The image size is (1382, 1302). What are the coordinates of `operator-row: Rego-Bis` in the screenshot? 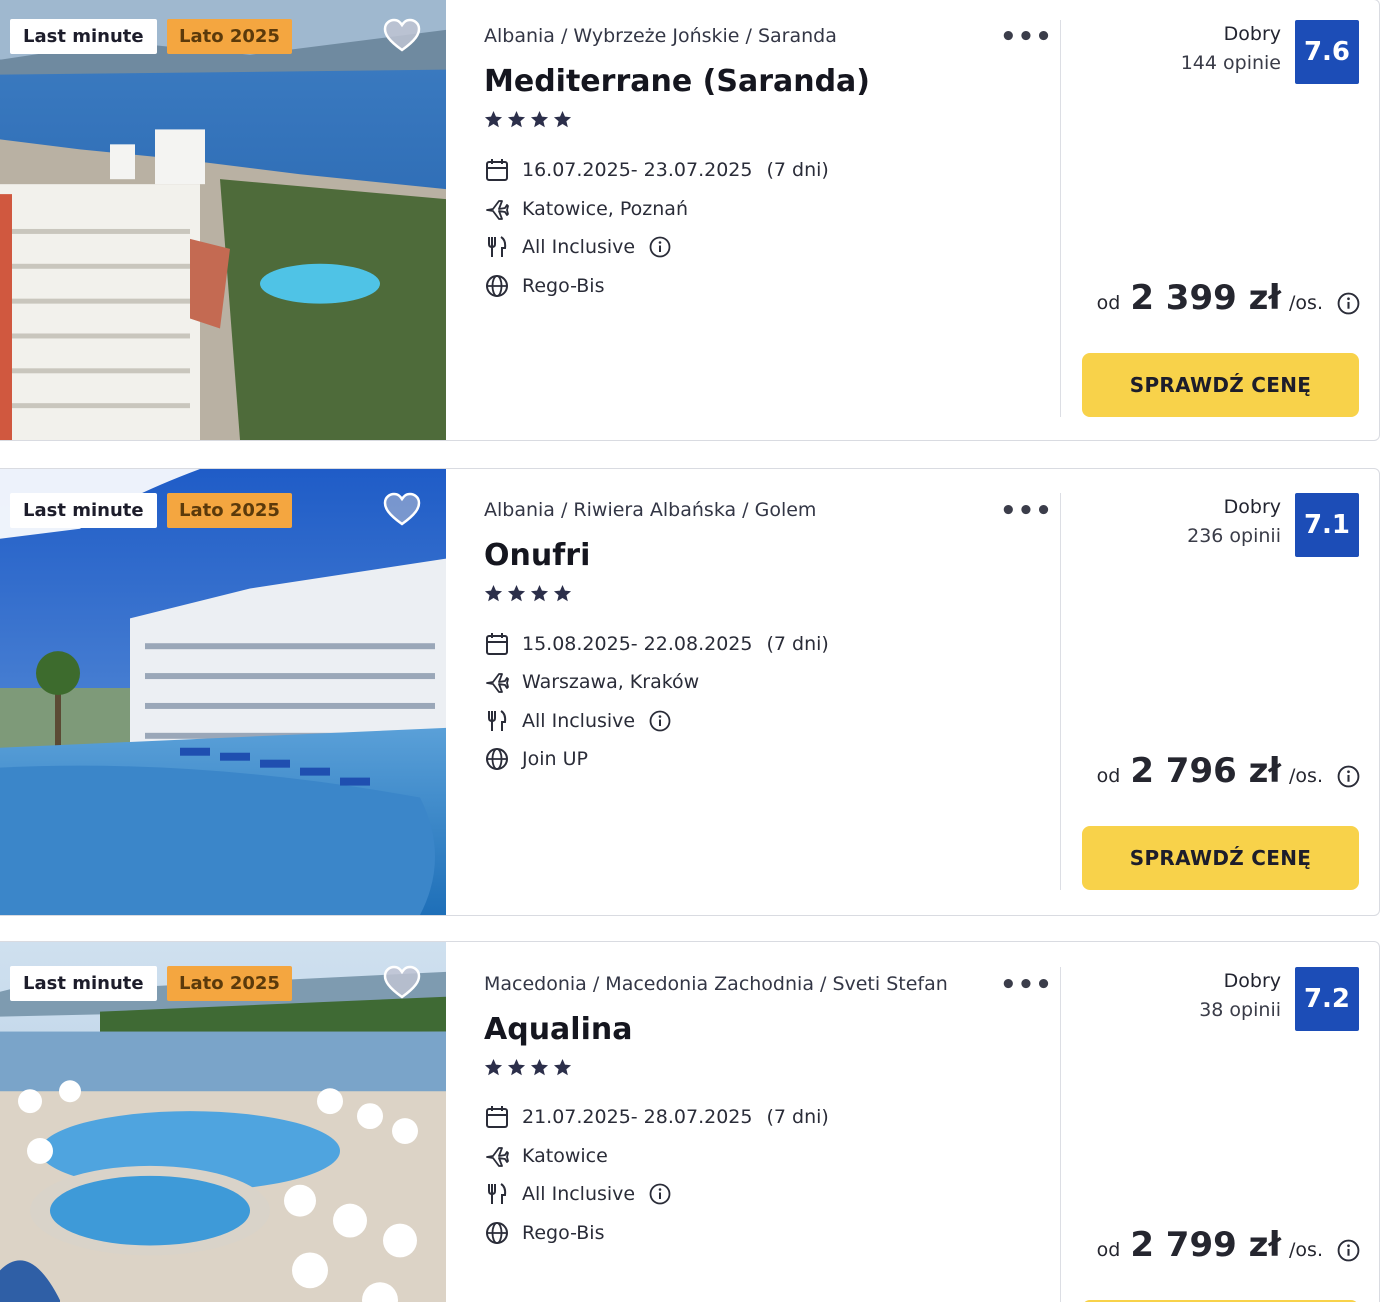 It's located at (544, 1233).